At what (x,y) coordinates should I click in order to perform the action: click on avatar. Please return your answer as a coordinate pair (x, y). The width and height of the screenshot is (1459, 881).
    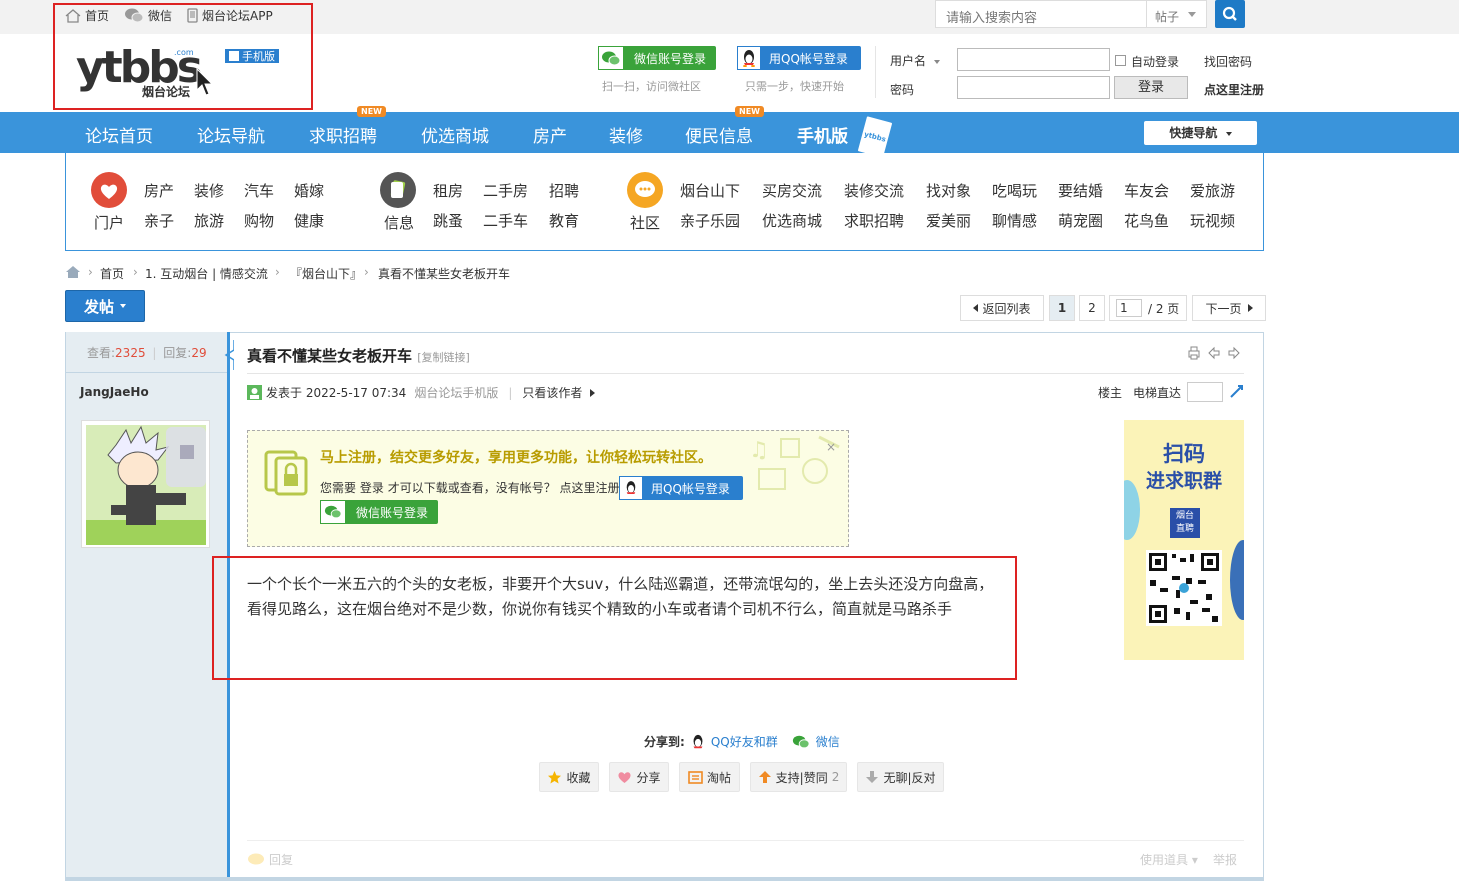
    Looking at the image, I should click on (145, 484).